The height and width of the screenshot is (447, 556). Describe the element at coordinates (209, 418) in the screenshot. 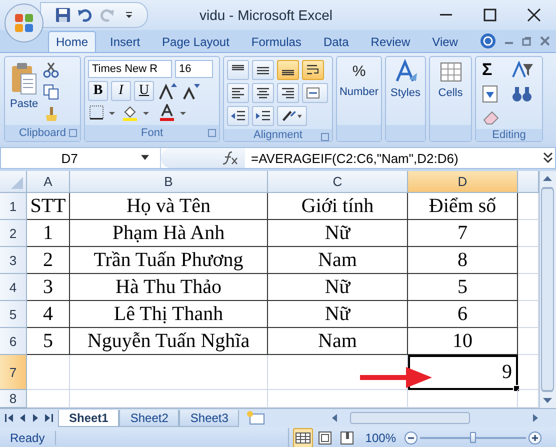

I see `sheet-tab: Sheet3` at that location.